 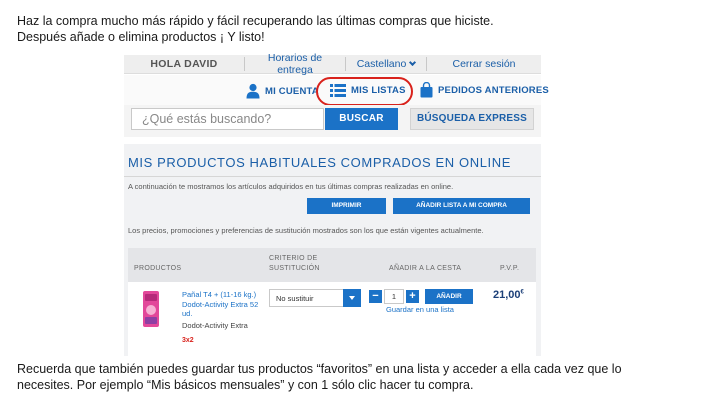 What do you see at coordinates (346, 206) in the screenshot?
I see `print-button: IMPRIMIR` at bounding box center [346, 206].